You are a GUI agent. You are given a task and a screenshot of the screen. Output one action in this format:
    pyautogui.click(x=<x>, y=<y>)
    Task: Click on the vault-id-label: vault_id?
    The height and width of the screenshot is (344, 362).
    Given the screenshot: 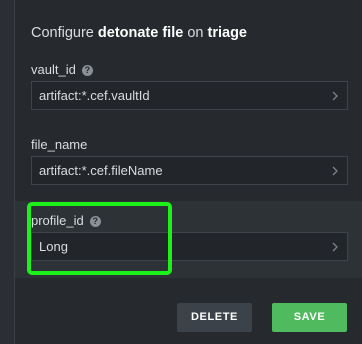 What is the action you would take?
    pyautogui.click(x=62, y=69)
    